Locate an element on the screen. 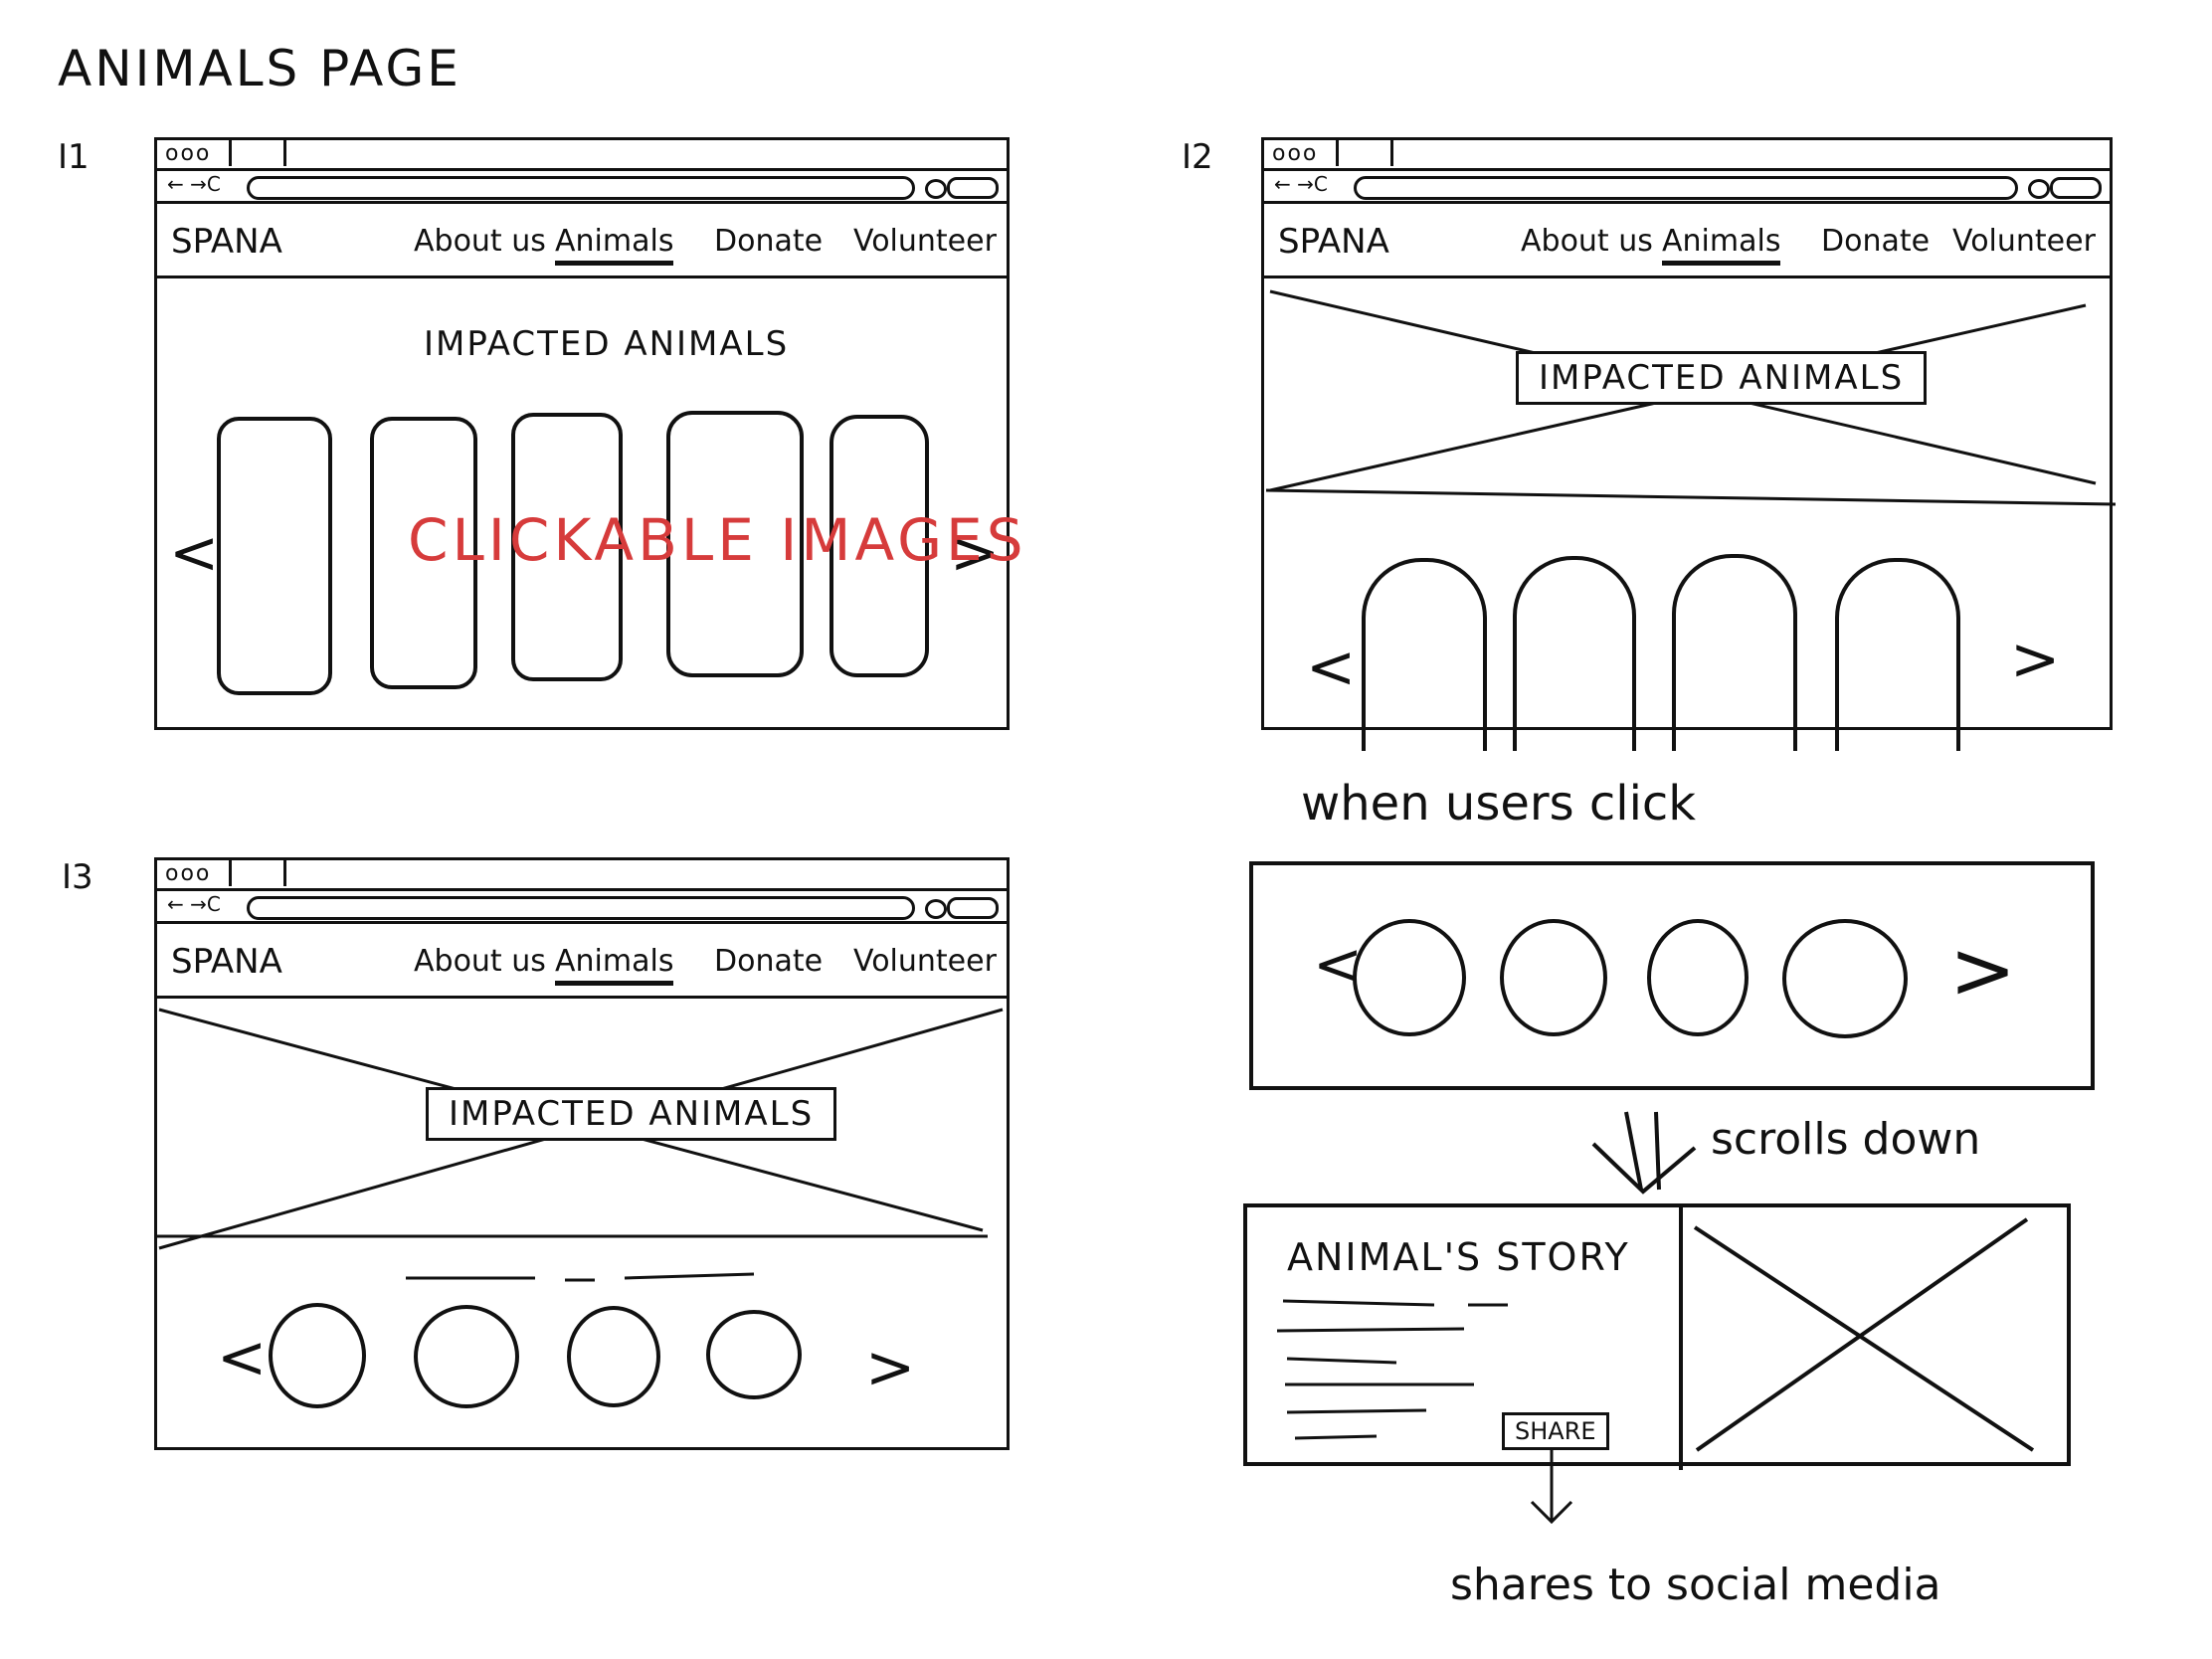 Image resolution: width=2212 pixels, height=1659 pixels. shares-to-social-note: shares to social media is located at coordinates (1695, 1585).